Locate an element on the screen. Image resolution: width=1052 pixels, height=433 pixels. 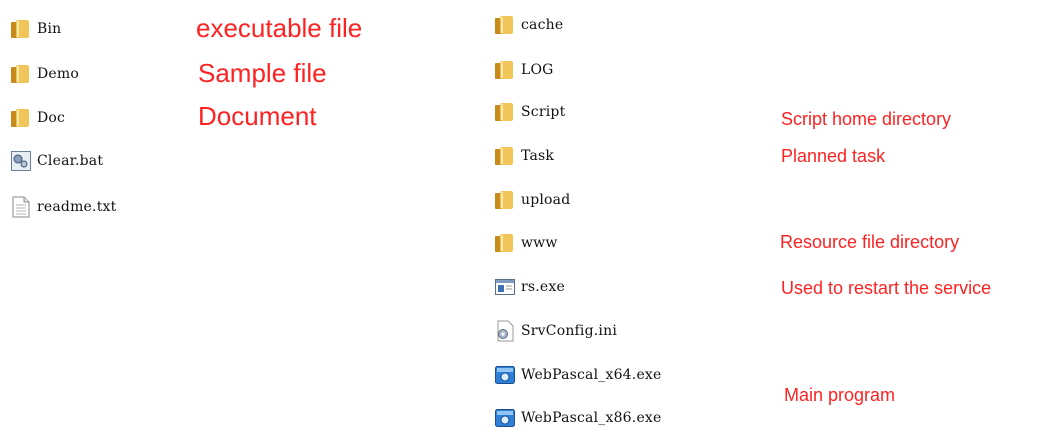
file-item-upload: upload is located at coordinates (532, 200).